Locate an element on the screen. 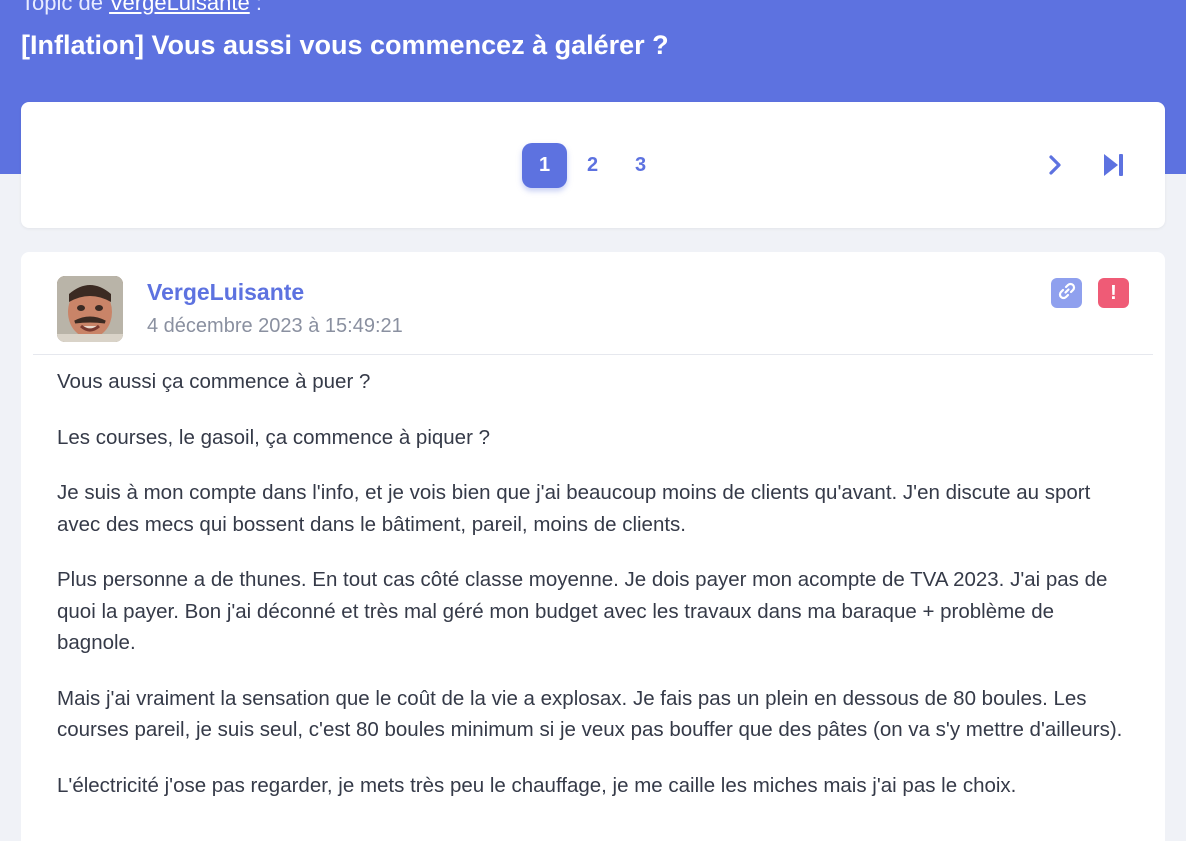 Image resolution: width=1186 pixels, height=841 pixels. topic-prefix: Topic de is located at coordinates (62, 7).